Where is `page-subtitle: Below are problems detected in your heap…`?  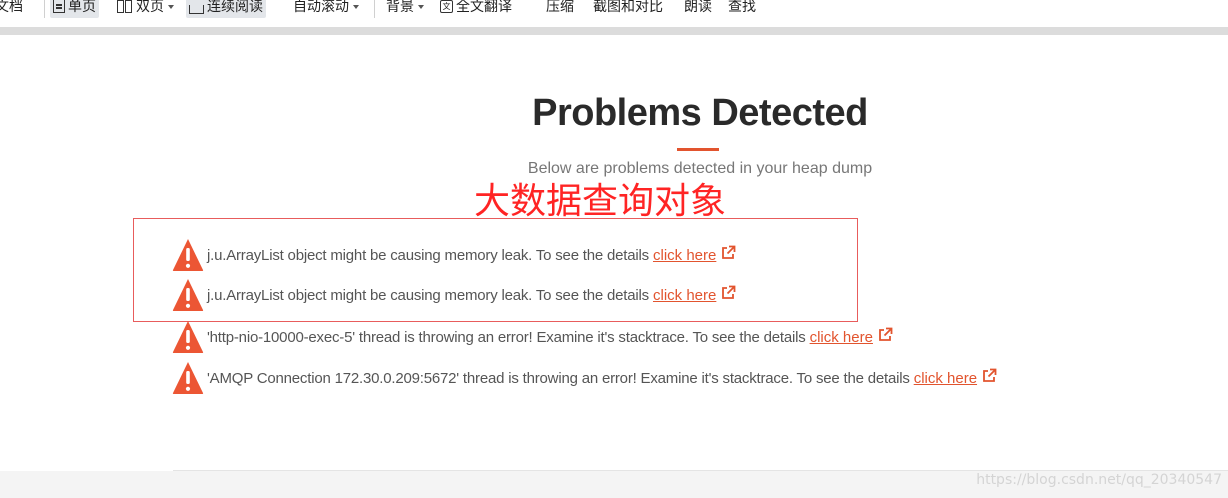
page-subtitle: Below are problems detected in your heap… is located at coordinates (700, 168).